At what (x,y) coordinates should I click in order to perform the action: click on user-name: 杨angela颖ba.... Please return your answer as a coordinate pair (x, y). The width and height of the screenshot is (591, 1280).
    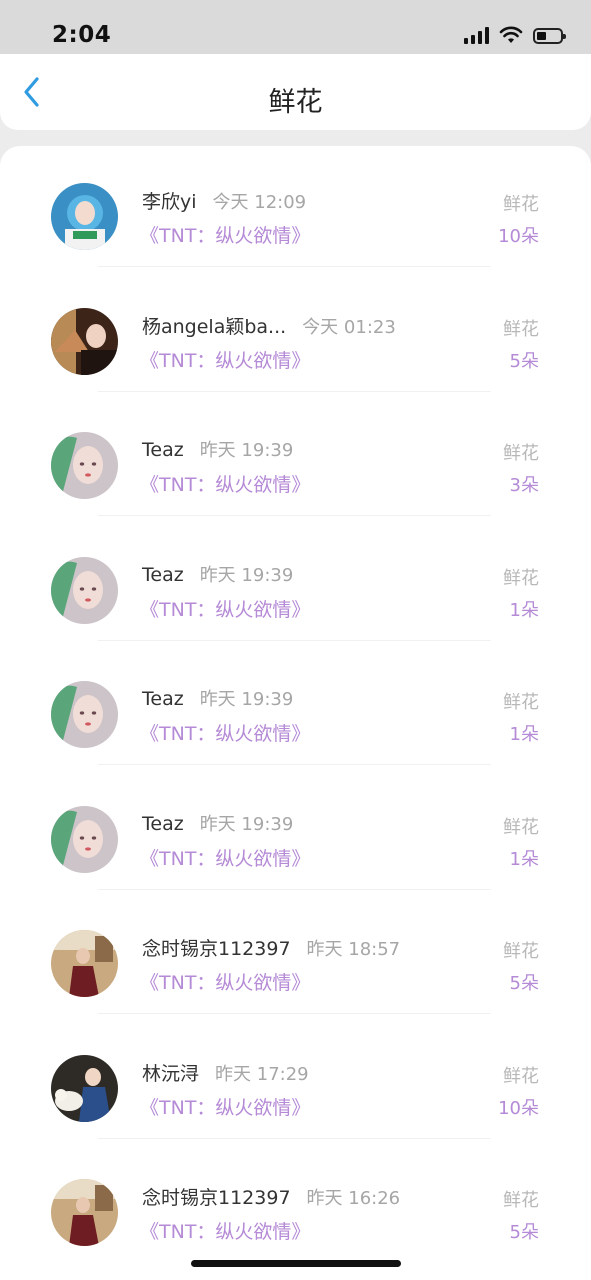
    Looking at the image, I should click on (214, 325).